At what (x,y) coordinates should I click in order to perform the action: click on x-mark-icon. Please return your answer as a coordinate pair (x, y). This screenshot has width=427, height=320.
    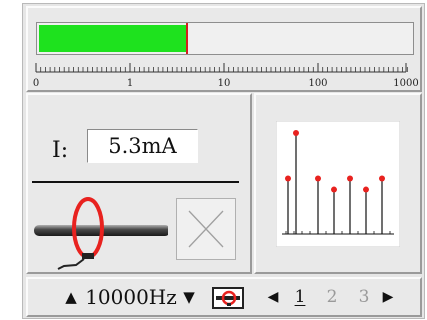
    Looking at the image, I should click on (206, 229).